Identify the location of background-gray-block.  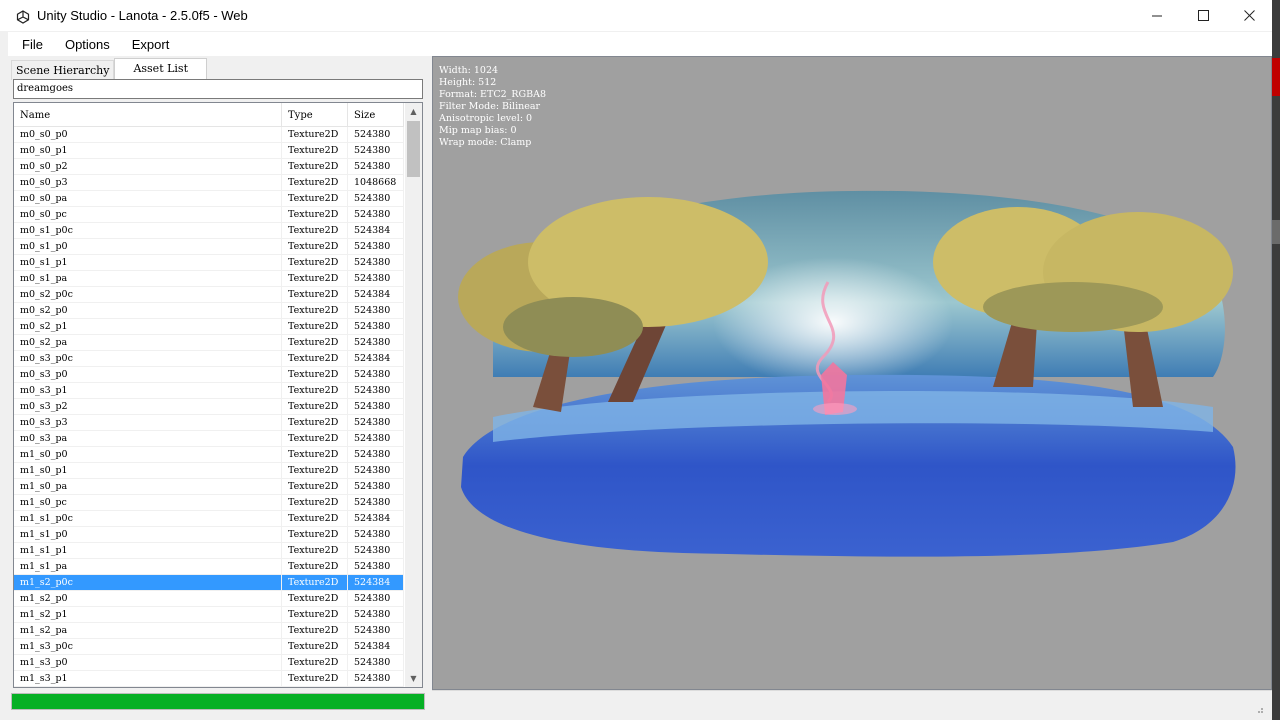
(1276, 232).